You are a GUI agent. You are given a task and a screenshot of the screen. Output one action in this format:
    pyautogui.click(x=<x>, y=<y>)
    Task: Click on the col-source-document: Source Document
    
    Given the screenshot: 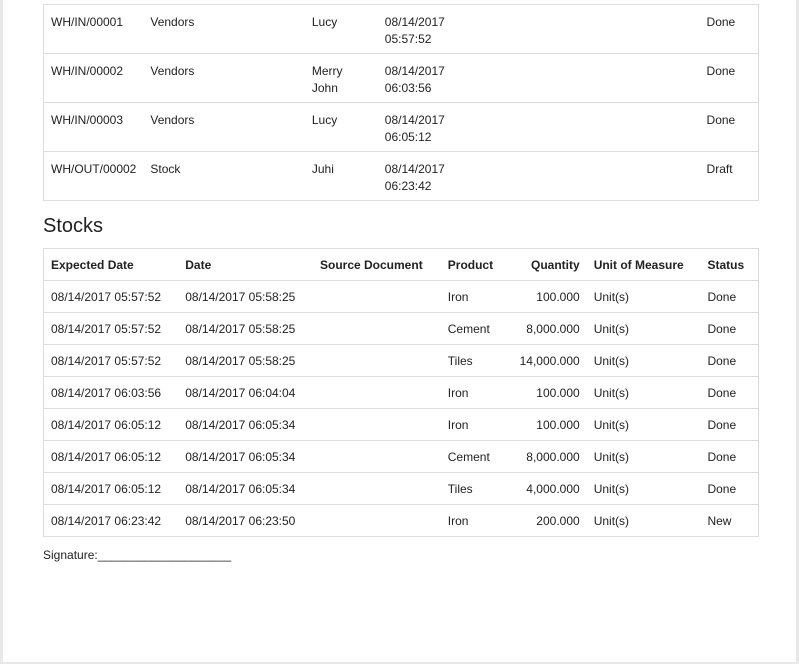 What is the action you would take?
    pyautogui.click(x=377, y=264)
    